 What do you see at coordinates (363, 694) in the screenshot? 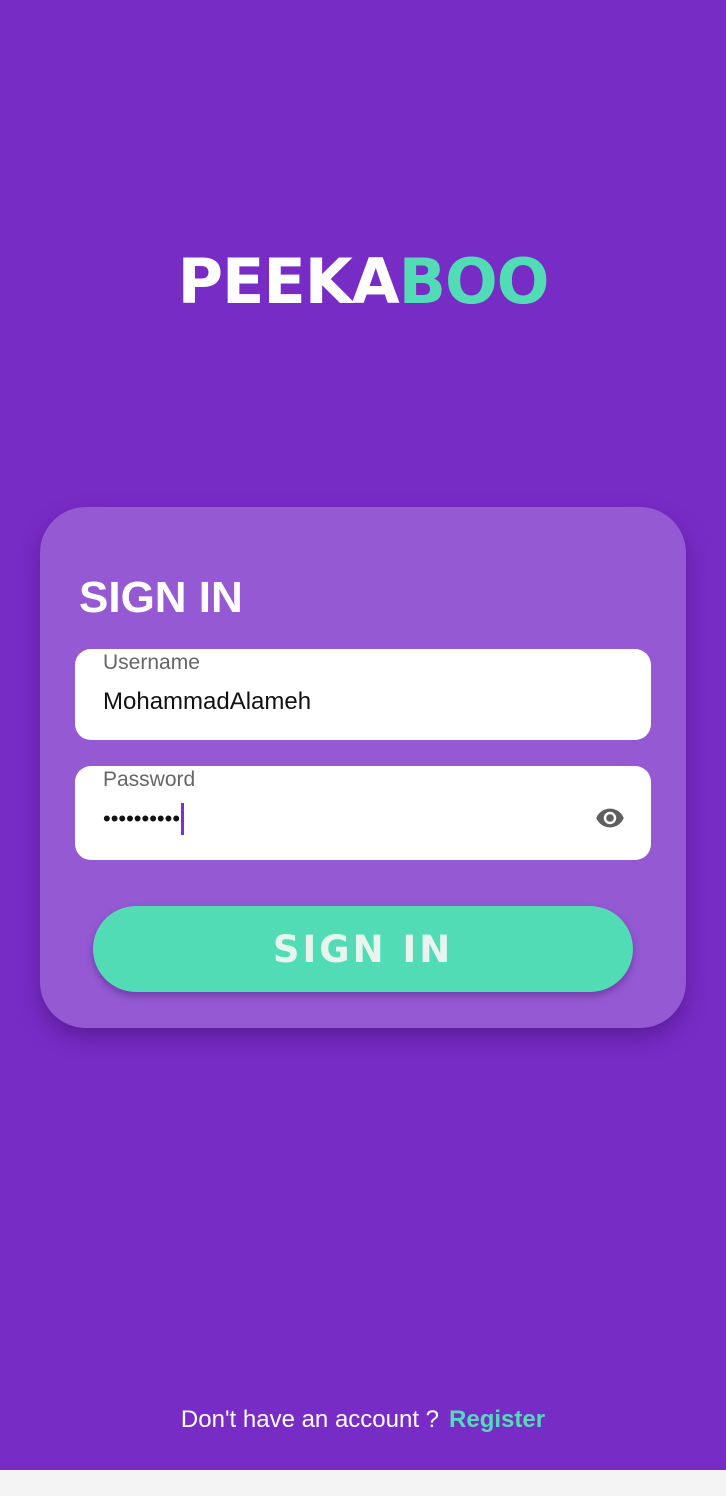
I see `username-field: Username MohammadAlameh` at bounding box center [363, 694].